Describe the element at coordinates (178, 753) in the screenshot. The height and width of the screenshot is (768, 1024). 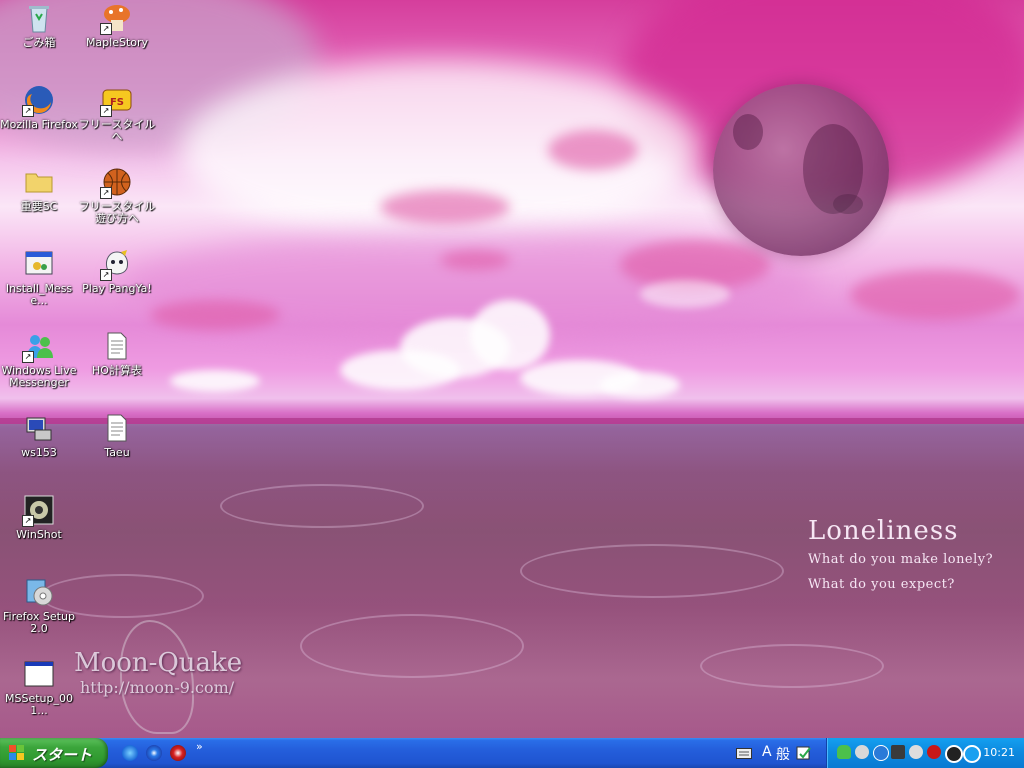
I see `antivirus-icon` at that location.